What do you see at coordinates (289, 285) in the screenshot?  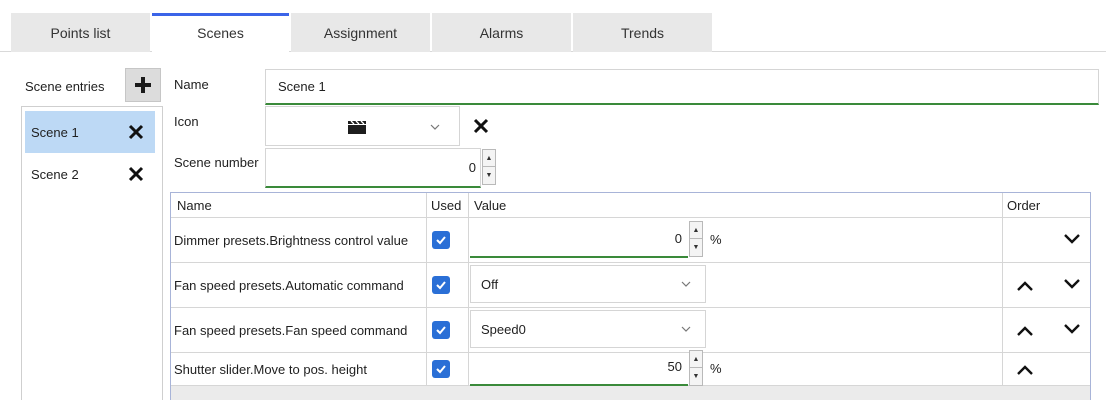 I see `row-name: Fan speed presets.Automatic command` at bounding box center [289, 285].